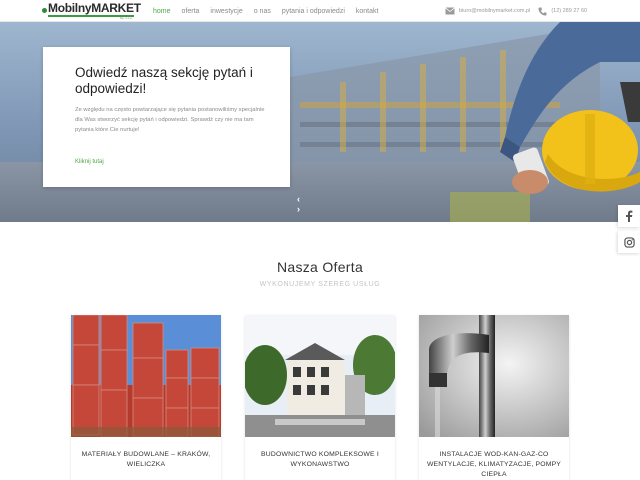  Describe the element at coordinates (126, 18) in the screenshot. I see `logo-subtitle: Sp. z o.o.` at that location.